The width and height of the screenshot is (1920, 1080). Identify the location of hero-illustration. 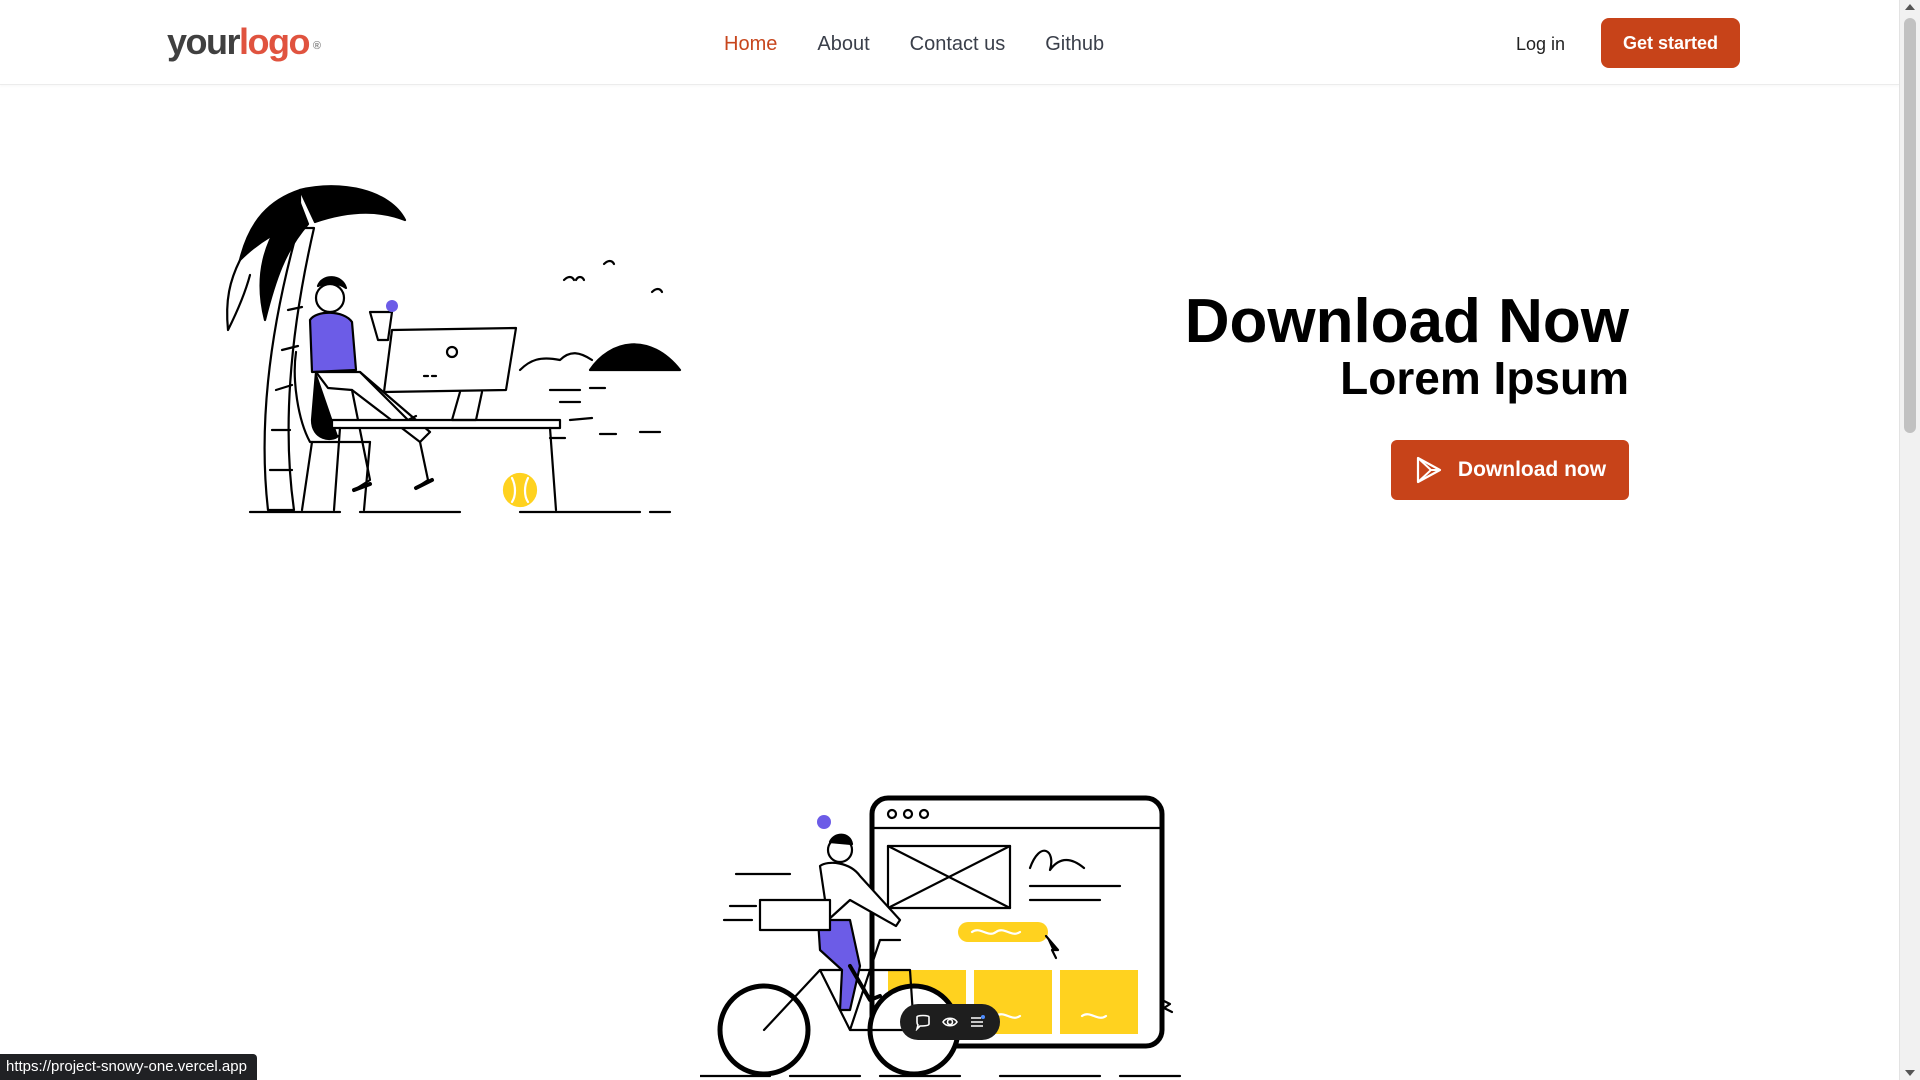
(454, 349).